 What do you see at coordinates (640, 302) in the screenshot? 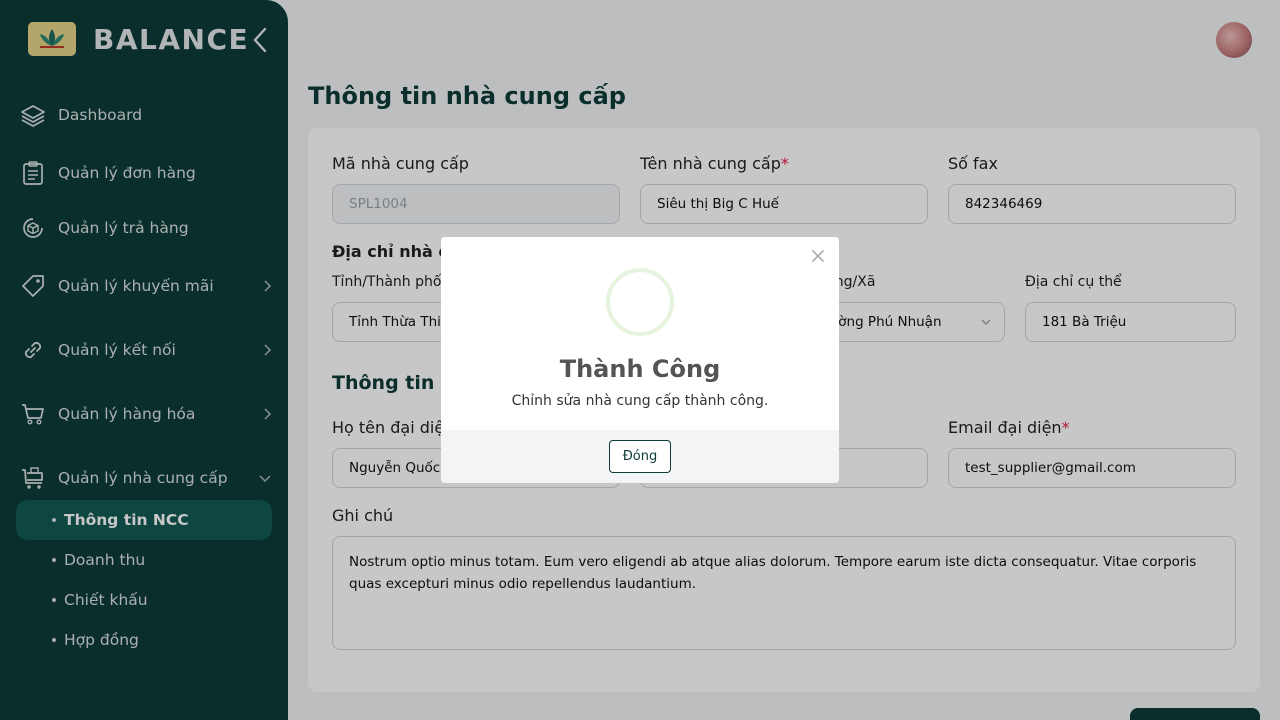
I see `success-icon` at bounding box center [640, 302].